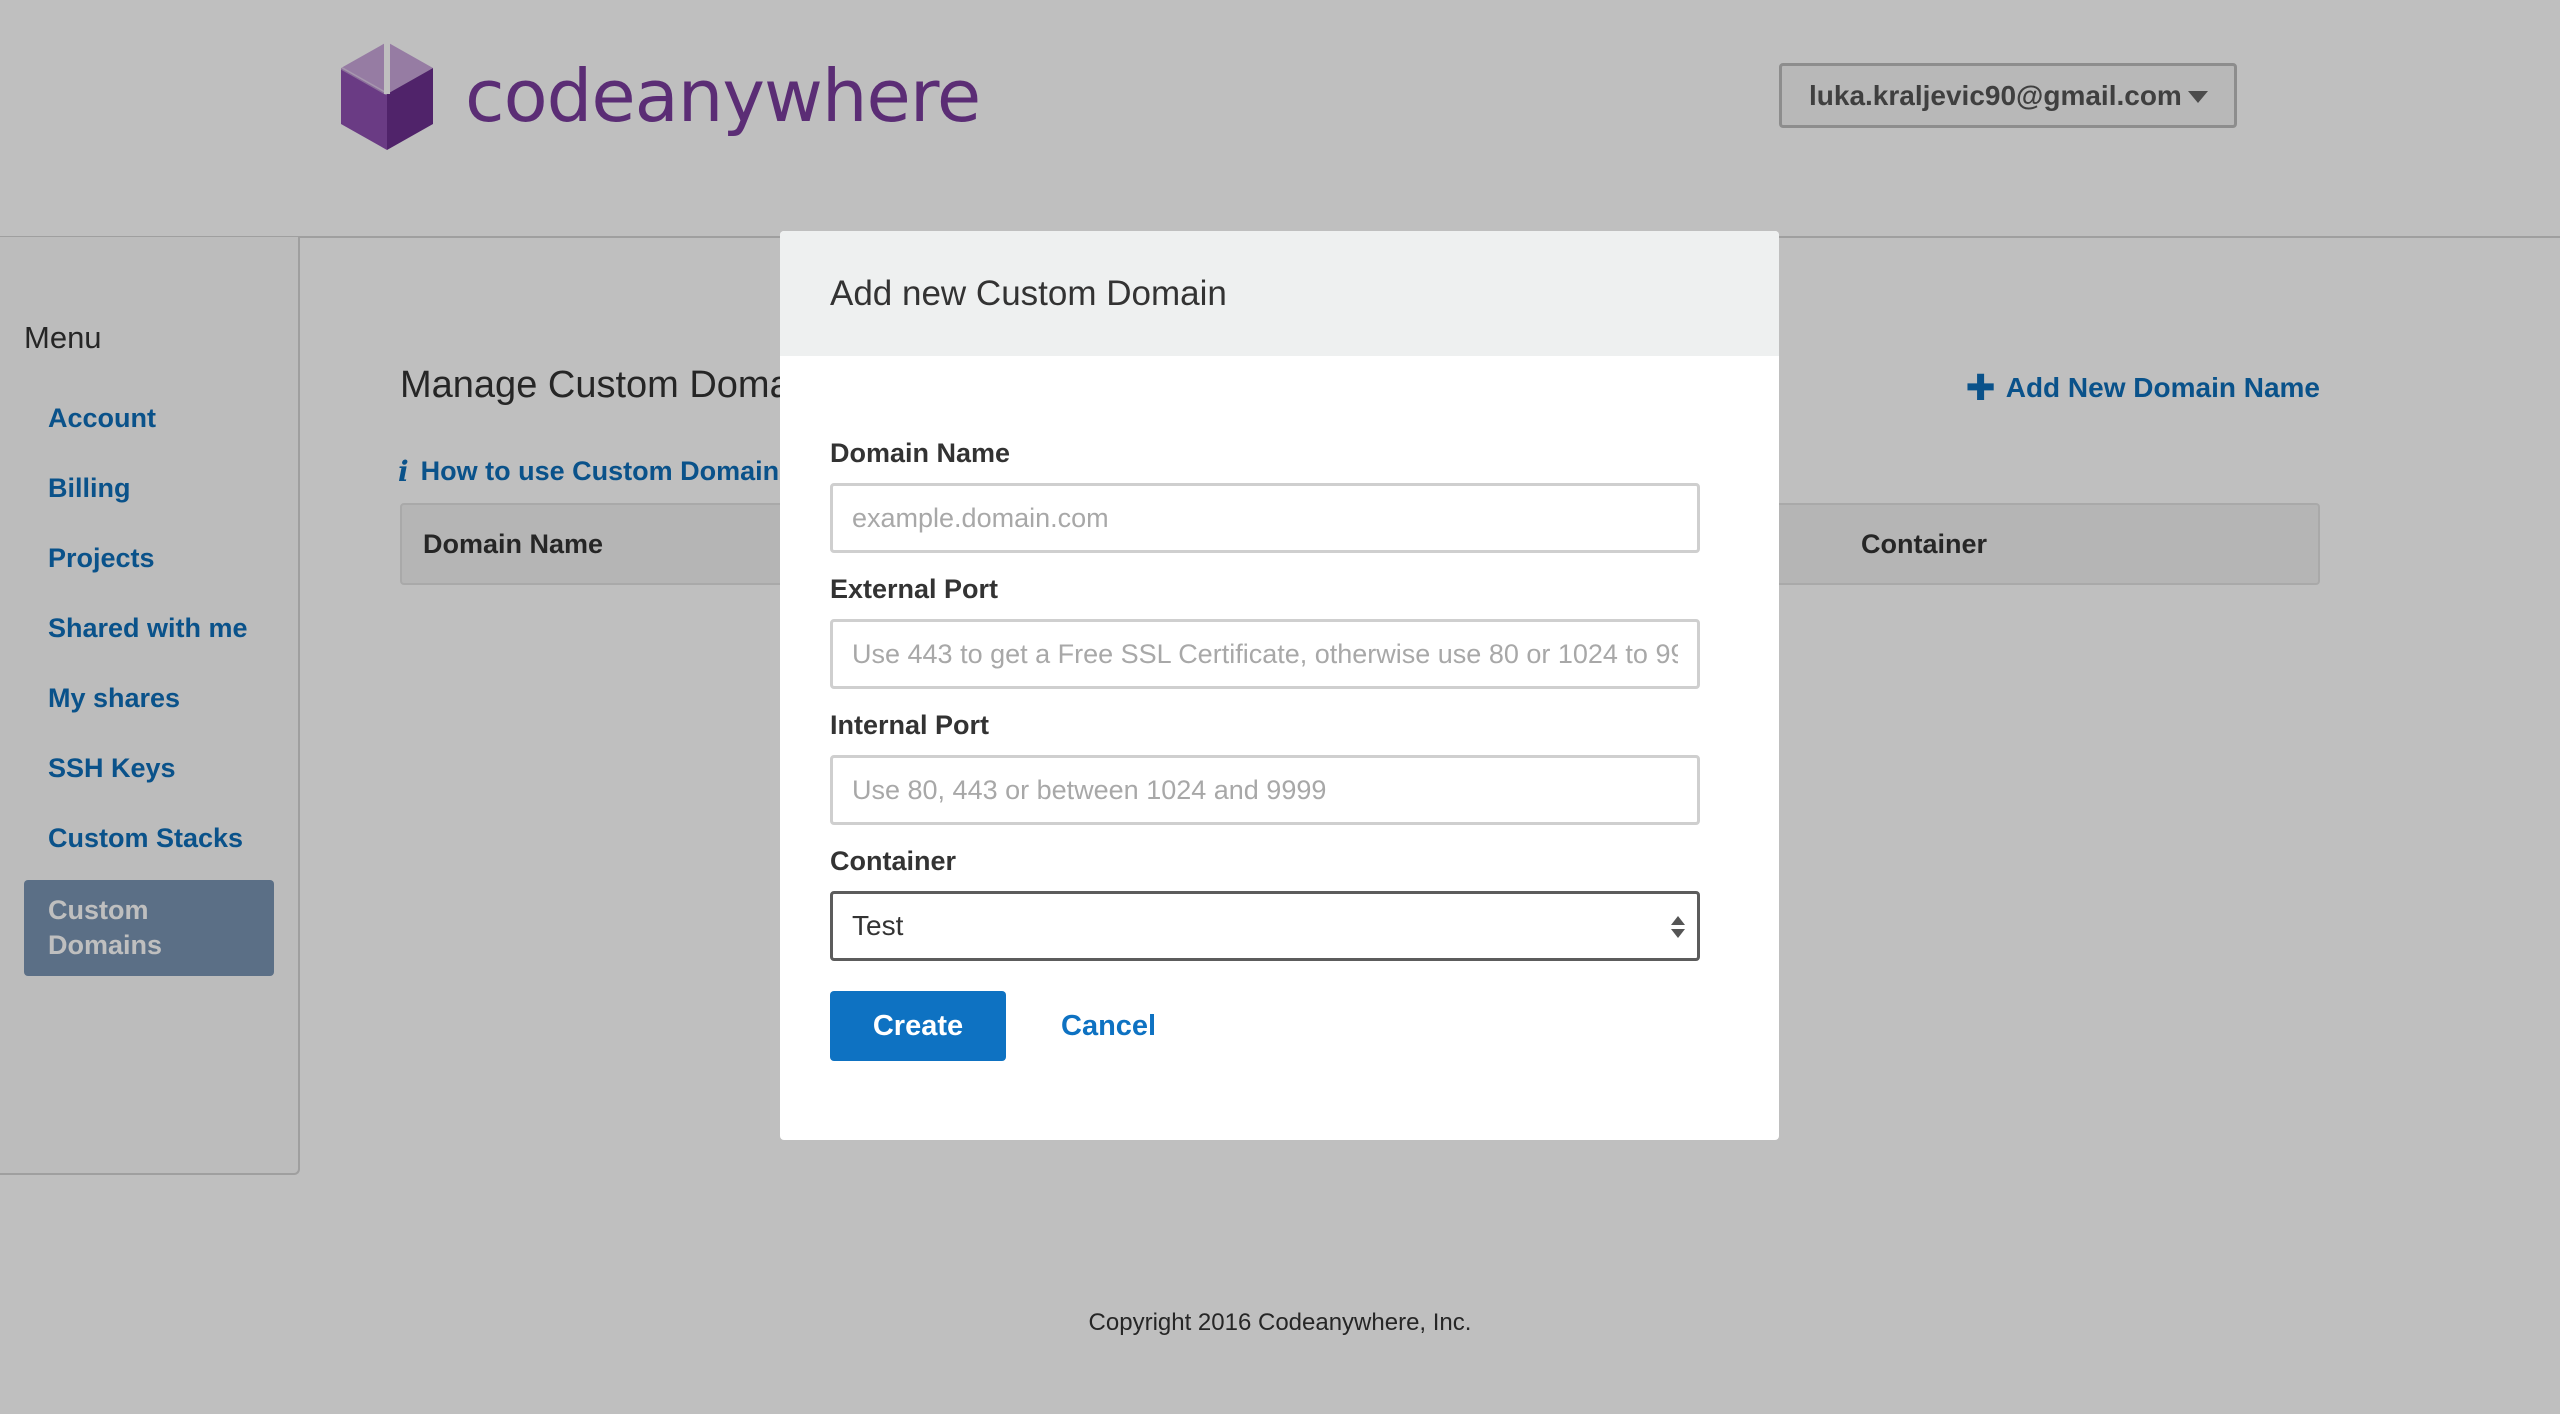  Describe the element at coordinates (1265, 926) in the screenshot. I see `container-select: Test` at that location.